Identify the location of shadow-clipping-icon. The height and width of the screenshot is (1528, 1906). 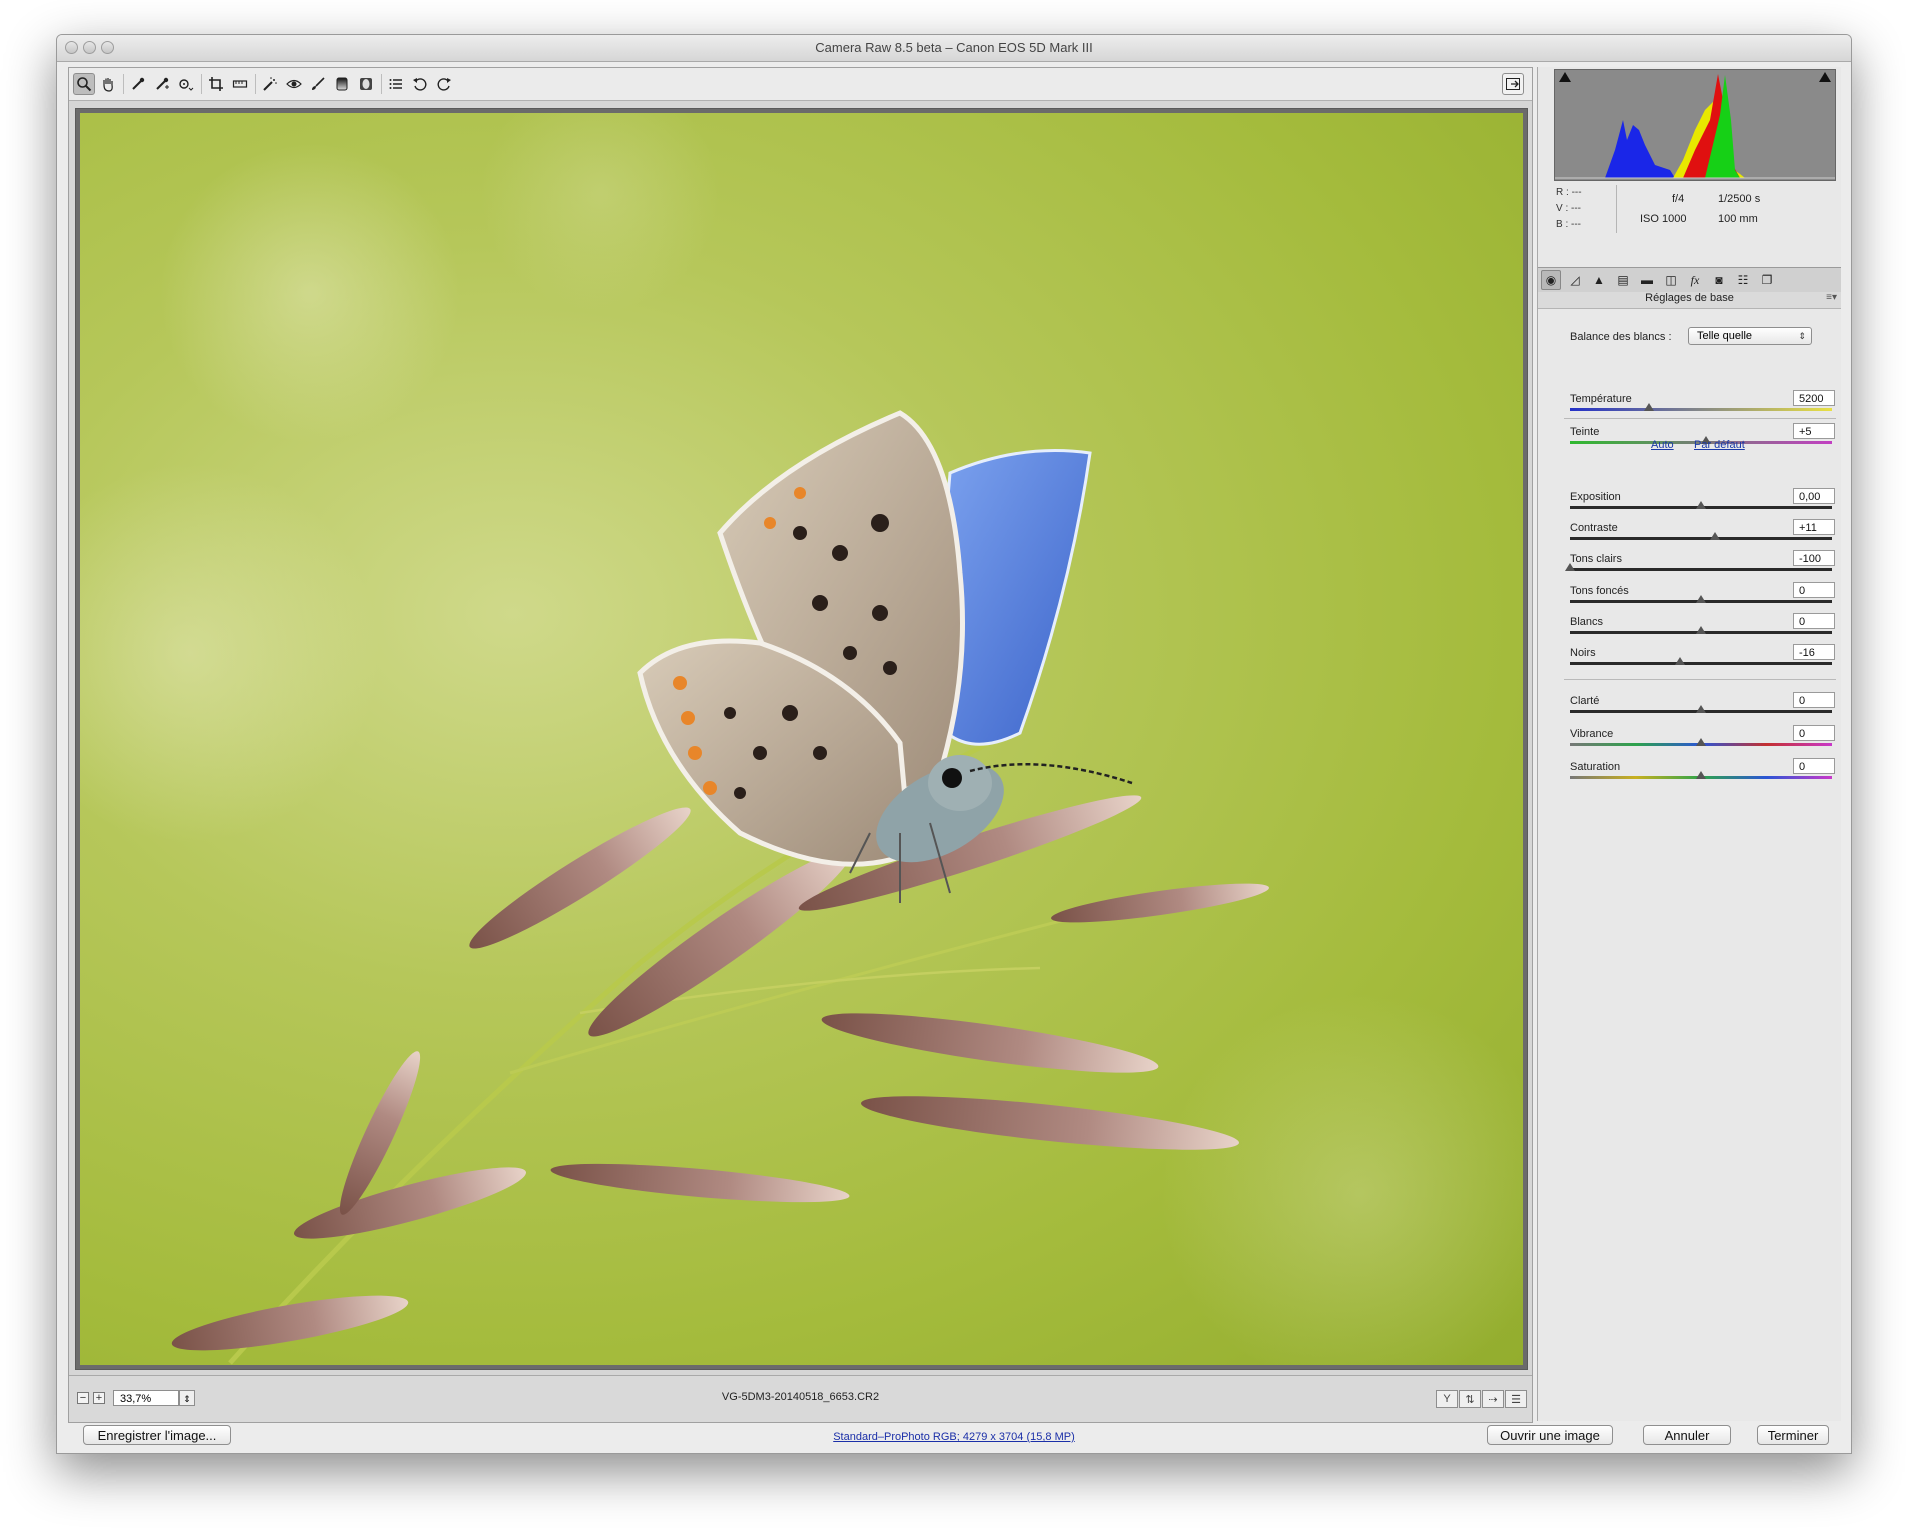
(1565, 77).